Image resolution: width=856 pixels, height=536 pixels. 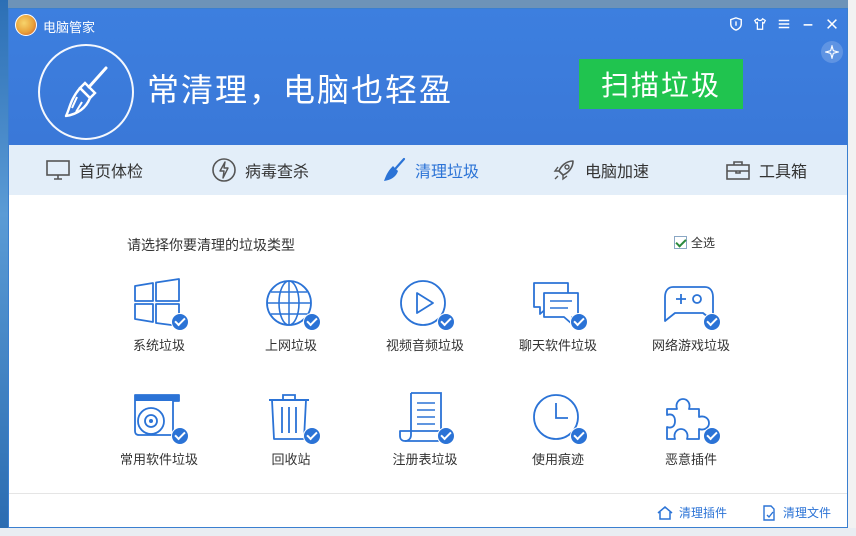 What do you see at coordinates (680, 242) in the screenshot?
I see `checkbox-checked` at bounding box center [680, 242].